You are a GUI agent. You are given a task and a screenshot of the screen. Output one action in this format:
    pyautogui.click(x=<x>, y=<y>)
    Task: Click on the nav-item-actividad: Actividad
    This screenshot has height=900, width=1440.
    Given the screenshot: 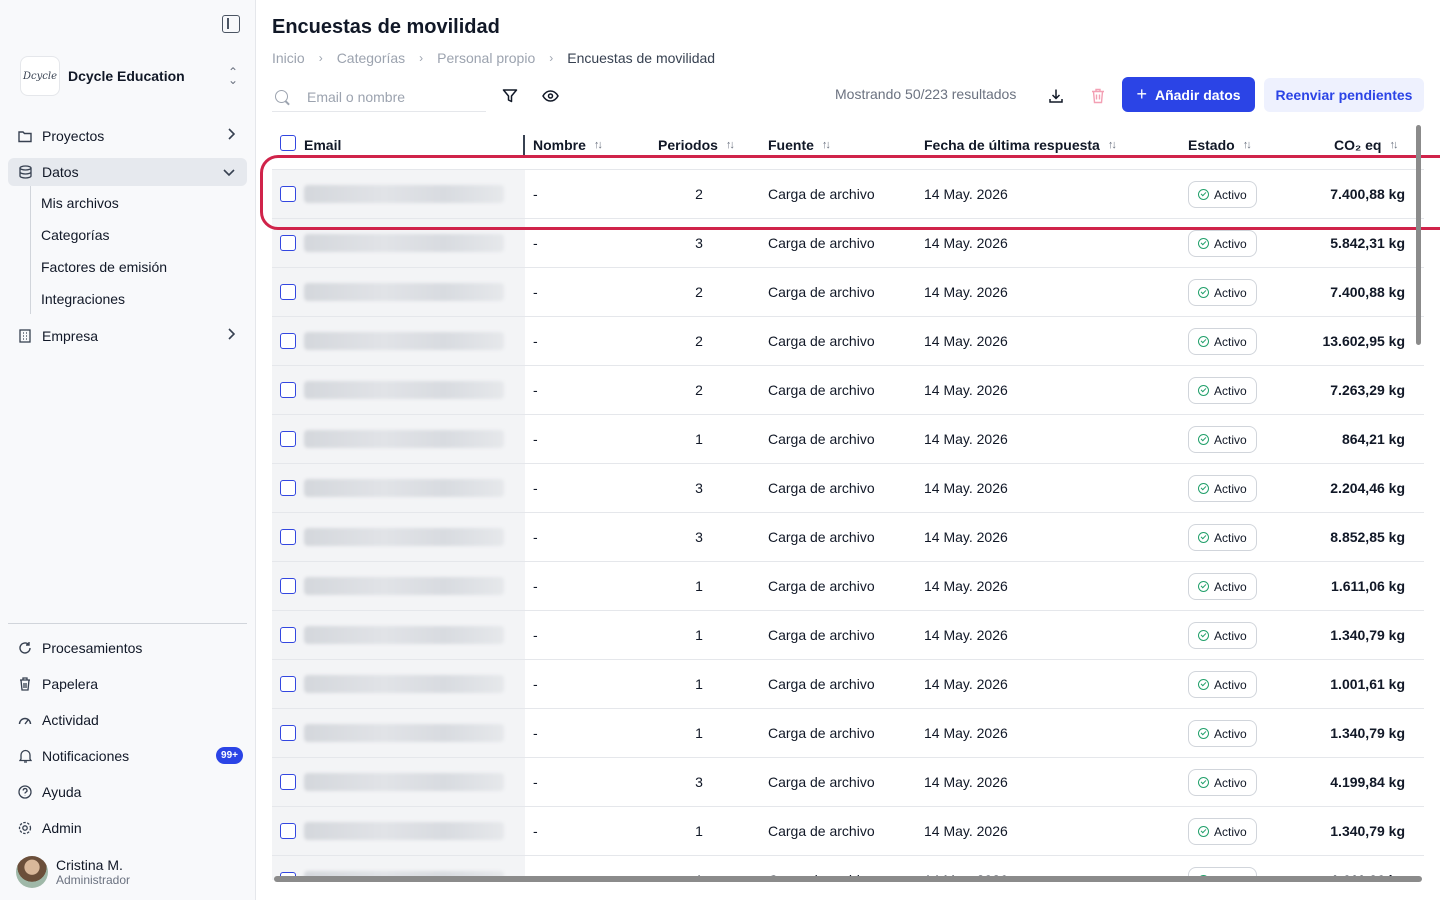 What is the action you would take?
    pyautogui.click(x=127, y=720)
    